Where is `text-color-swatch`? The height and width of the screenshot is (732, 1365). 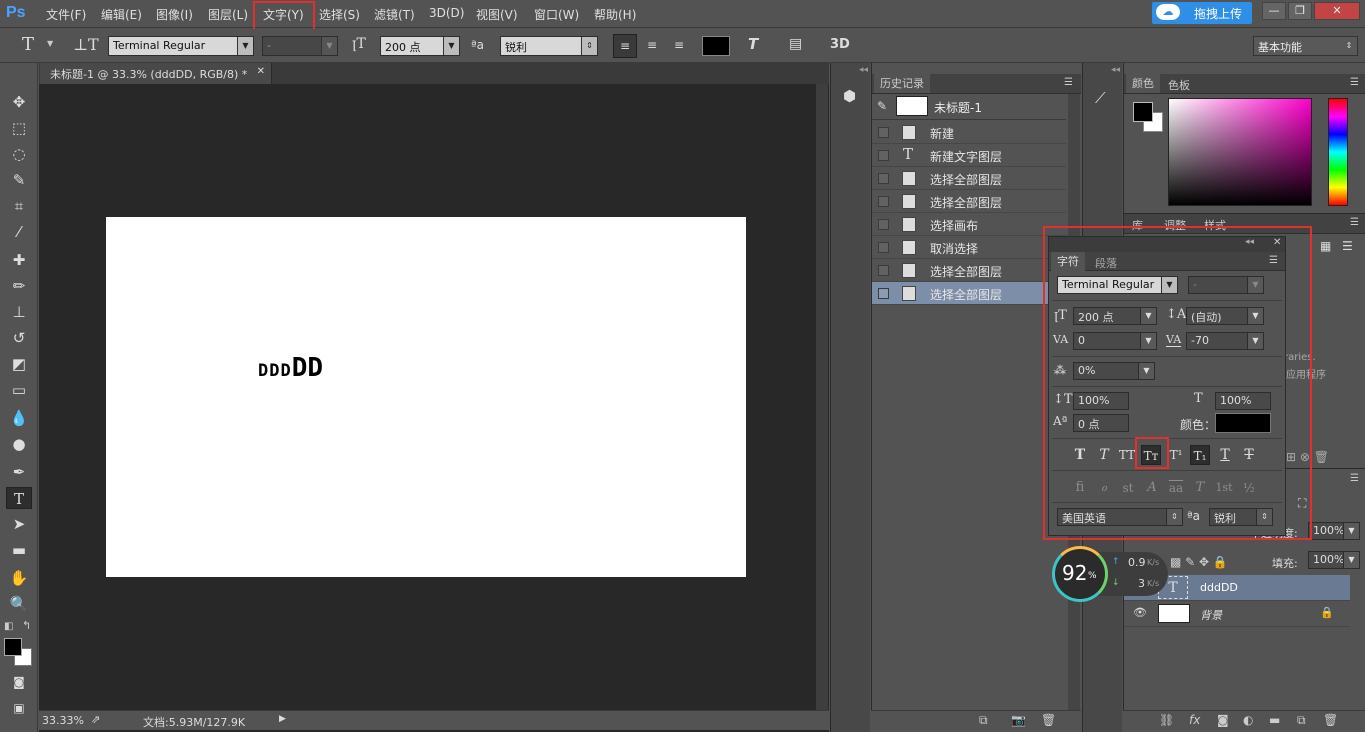
text-color-swatch is located at coordinates (716, 46).